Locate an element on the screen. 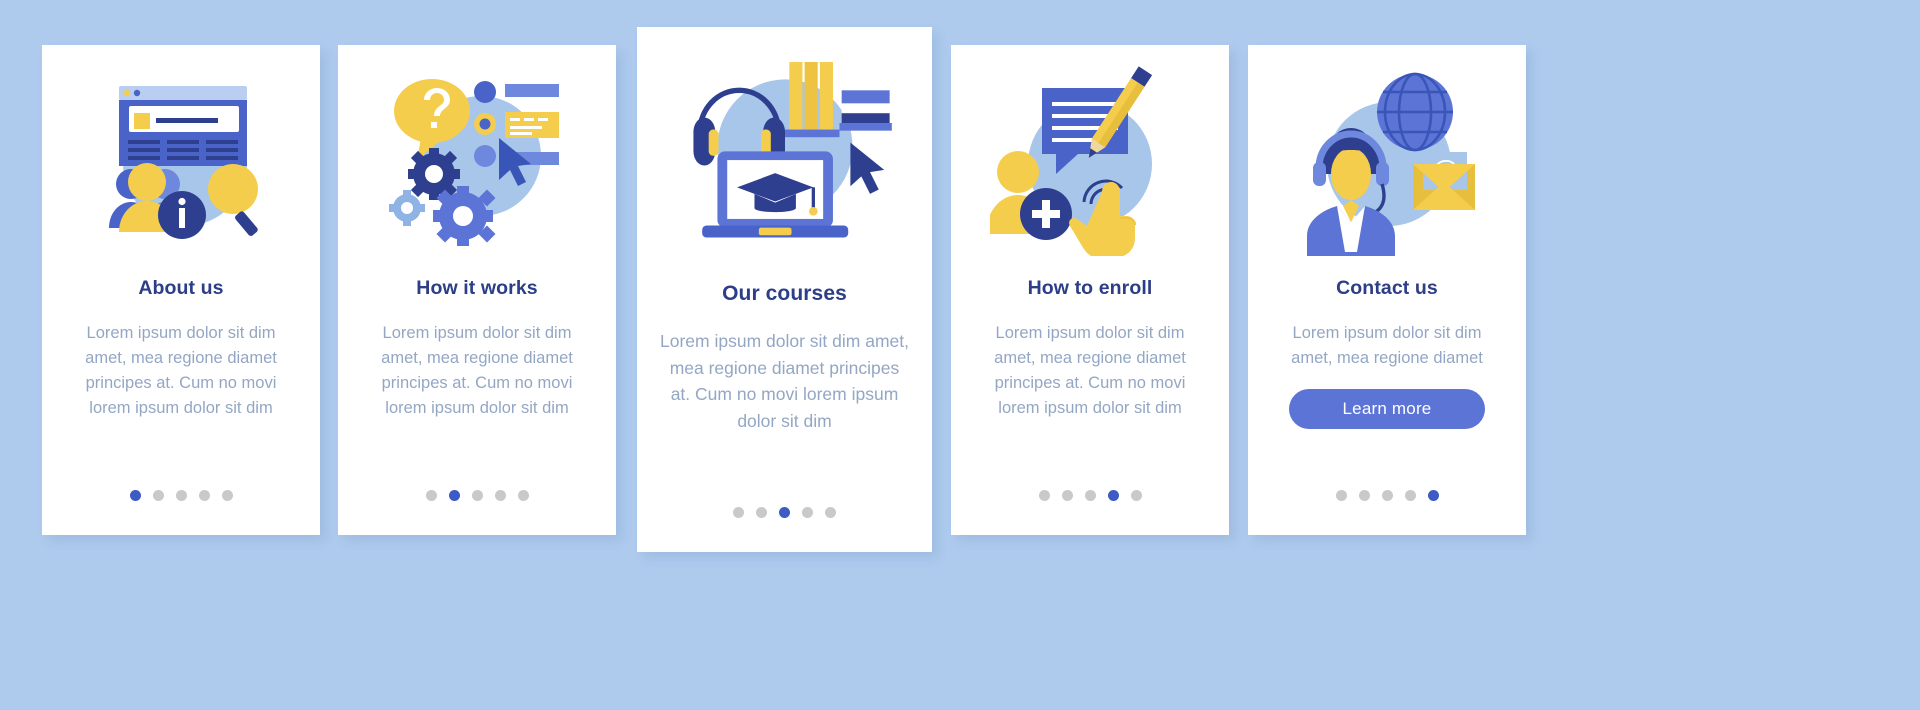  card-title: How it works is located at coordinates (477, 288).